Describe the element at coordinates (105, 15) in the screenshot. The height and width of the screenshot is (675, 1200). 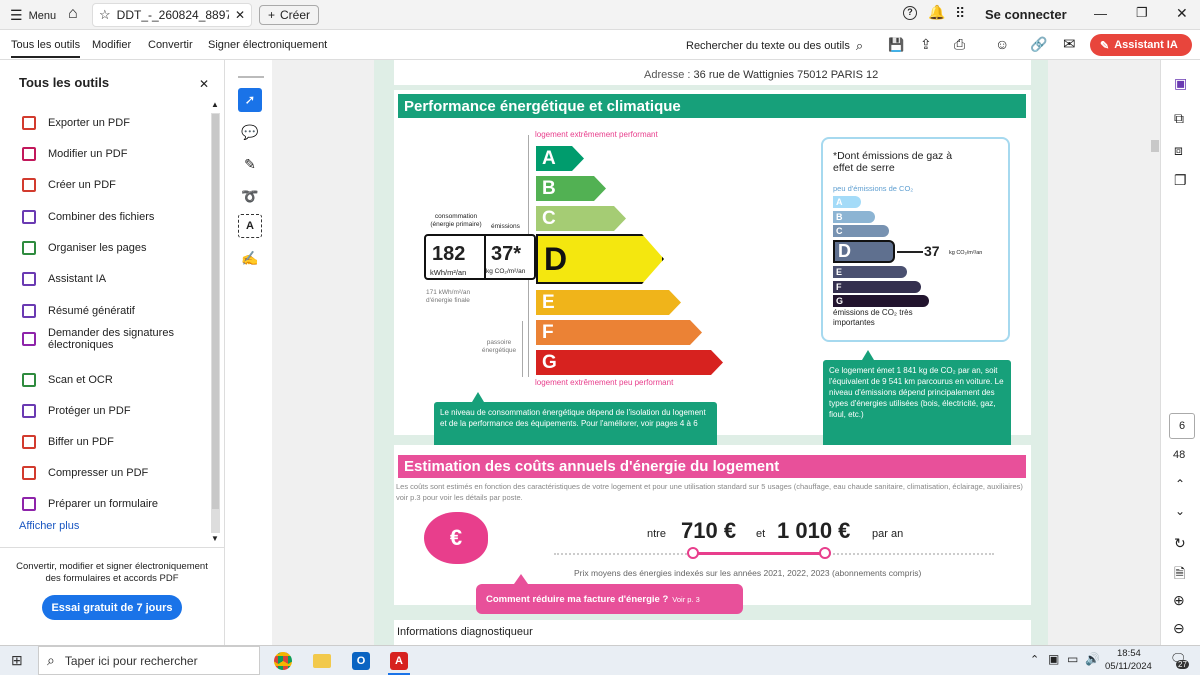
I see `star-icon: ☆` at that location.